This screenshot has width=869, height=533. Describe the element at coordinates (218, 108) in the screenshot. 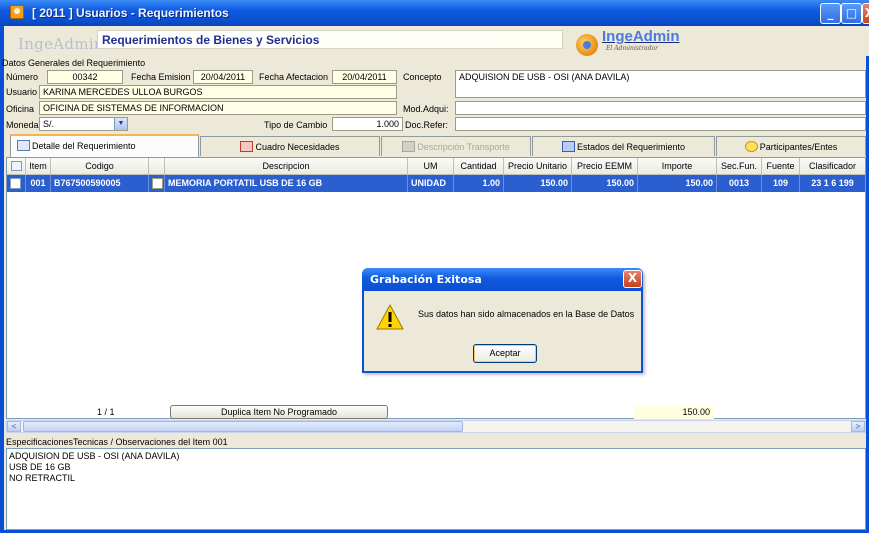

I see `oficina-field: OFICINA DE SISTEMAS DE INFORMACION` at that location.